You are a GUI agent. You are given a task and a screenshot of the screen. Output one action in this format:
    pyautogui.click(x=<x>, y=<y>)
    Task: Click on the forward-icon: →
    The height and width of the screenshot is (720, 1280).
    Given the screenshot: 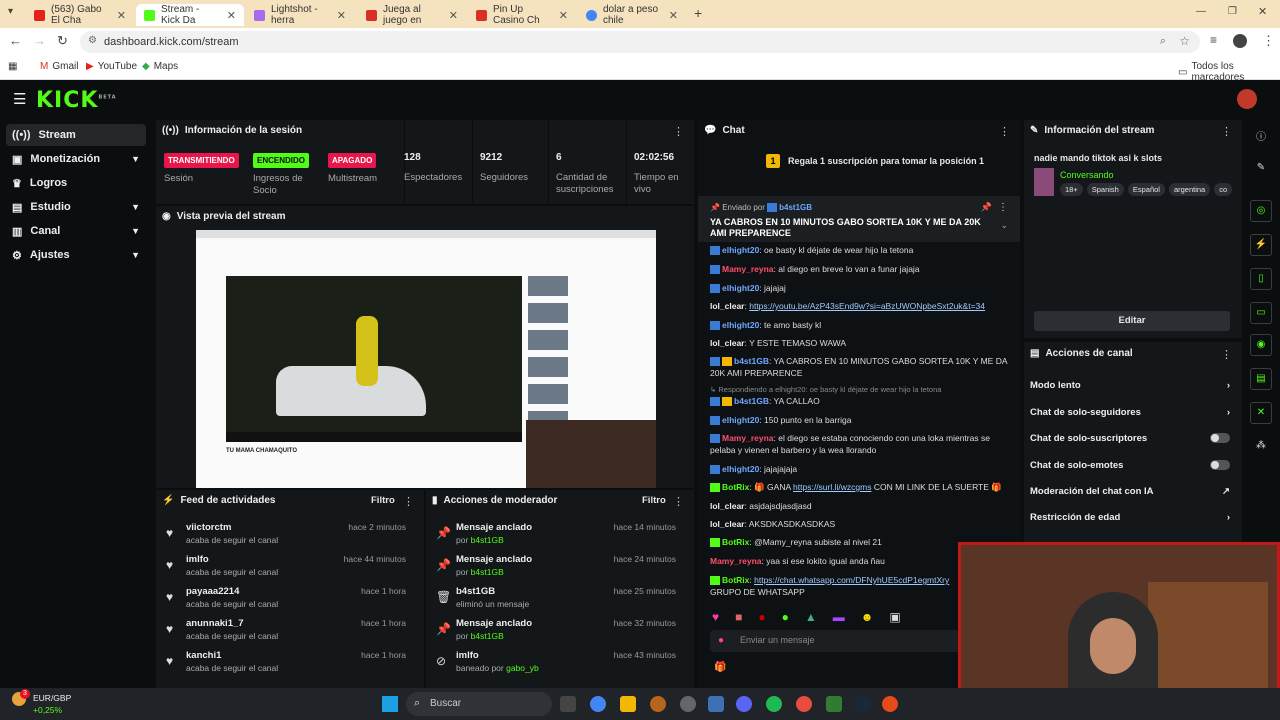 What is the action you would take?
    pyautogui.click(x=39, y=40)
    